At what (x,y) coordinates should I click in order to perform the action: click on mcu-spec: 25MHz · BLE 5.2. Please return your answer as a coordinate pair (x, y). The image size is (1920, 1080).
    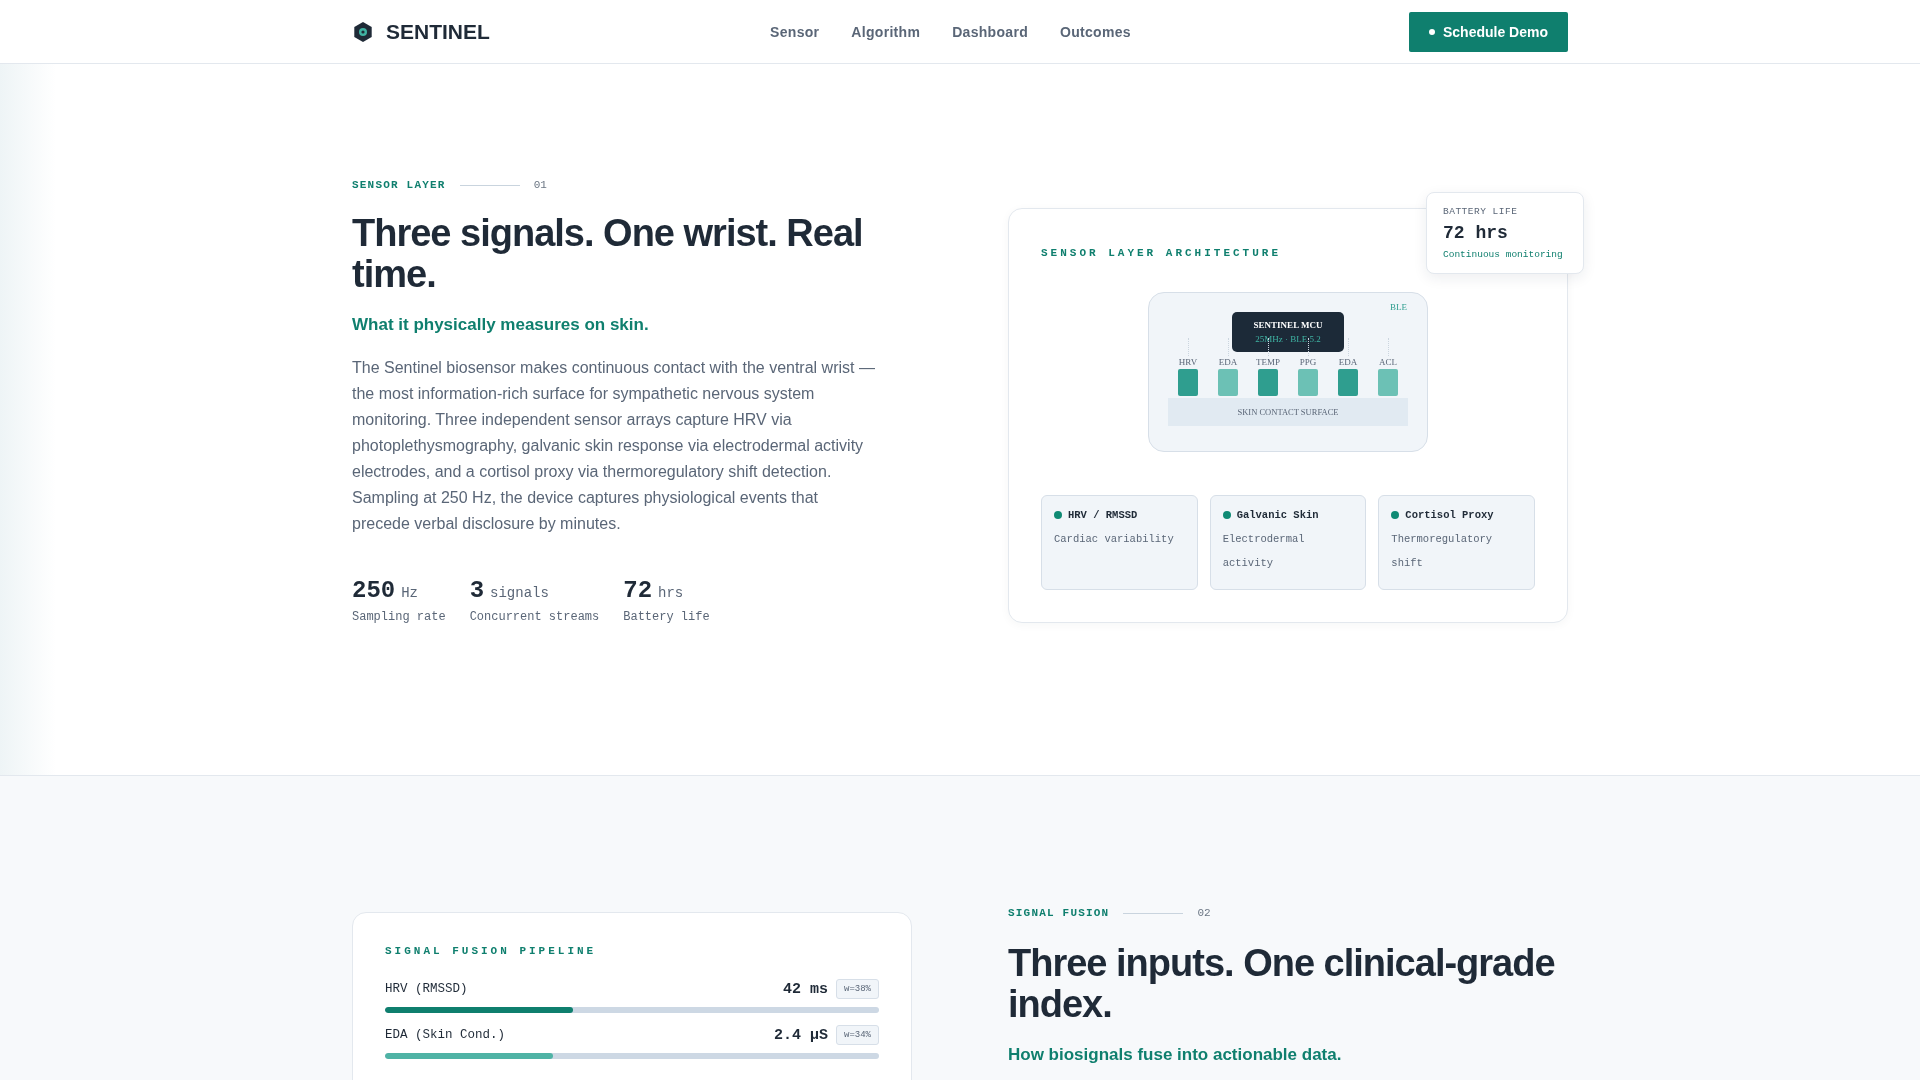
    Looking at the image, I should click on (1288, 339).